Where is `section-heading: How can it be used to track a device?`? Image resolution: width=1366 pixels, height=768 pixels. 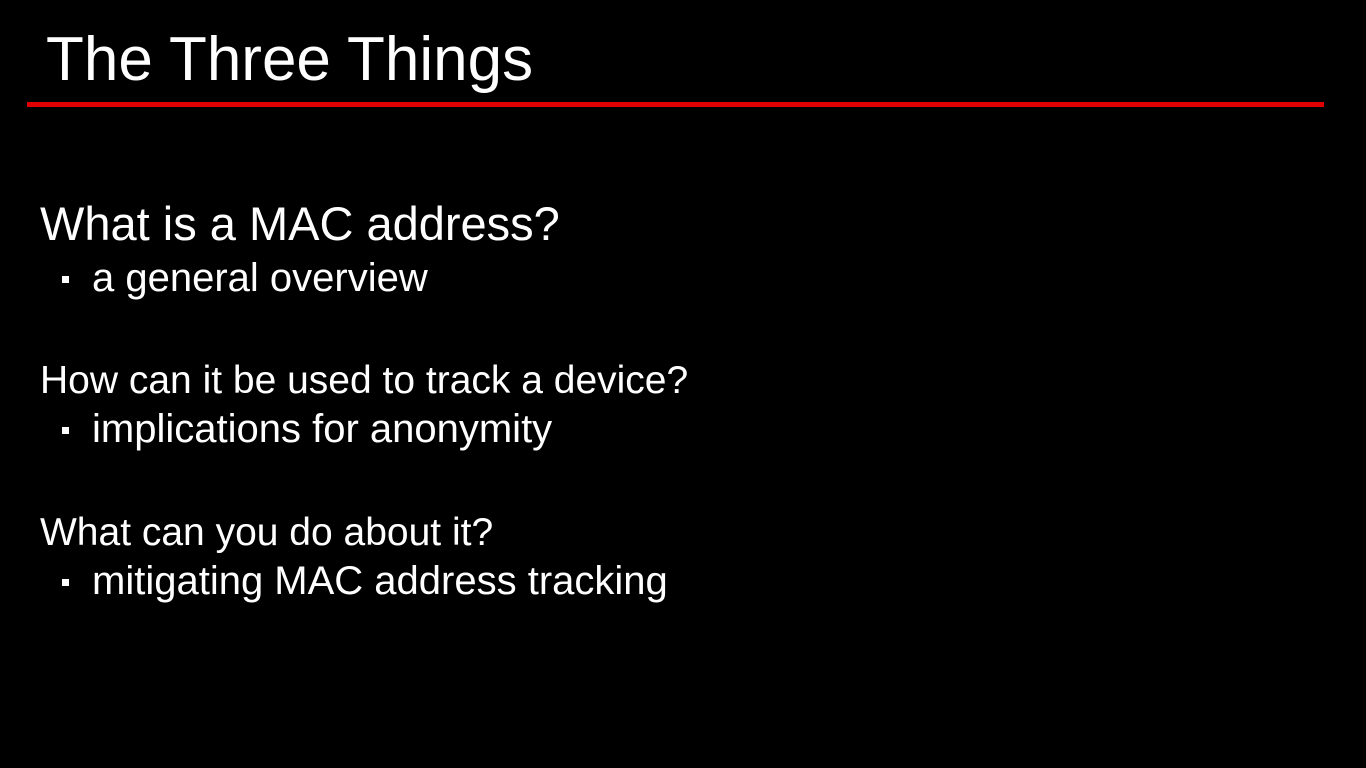 section-heading: How can it be used to track a device? is located at coordinates (364, 380).